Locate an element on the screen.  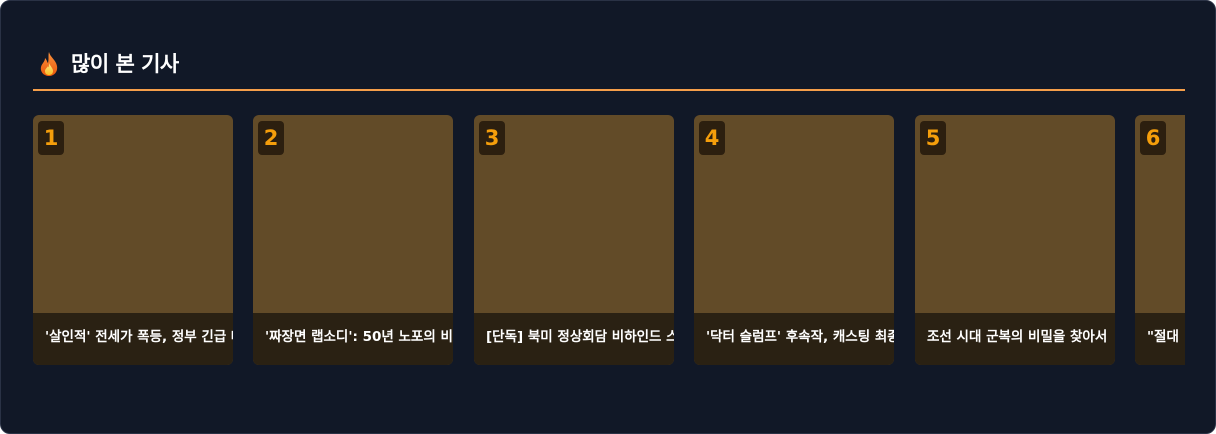
article-card: 3 [단독] 북미 정상회담 비하인드 스토리 is located at coordinates (574, 240).